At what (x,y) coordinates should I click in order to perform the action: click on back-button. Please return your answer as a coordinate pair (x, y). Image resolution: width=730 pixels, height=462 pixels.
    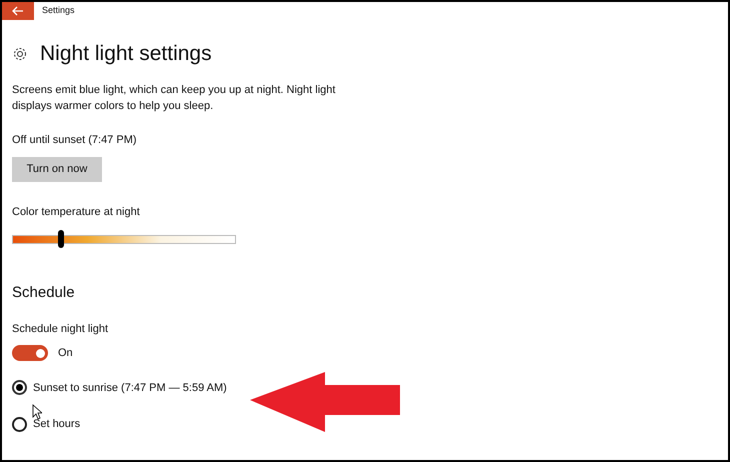
    Looking at the image, I should click on (18, 11).